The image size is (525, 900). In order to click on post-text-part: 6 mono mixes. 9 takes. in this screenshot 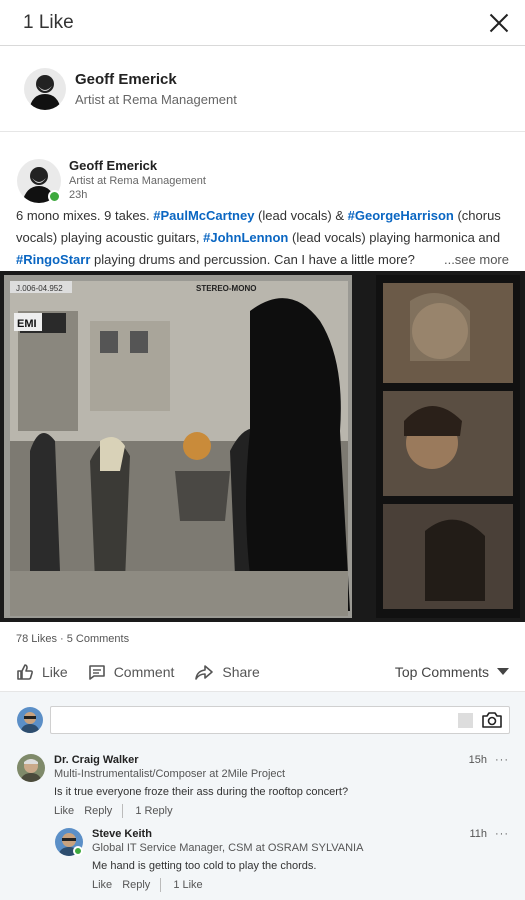, I will do `click(85, 215)`.